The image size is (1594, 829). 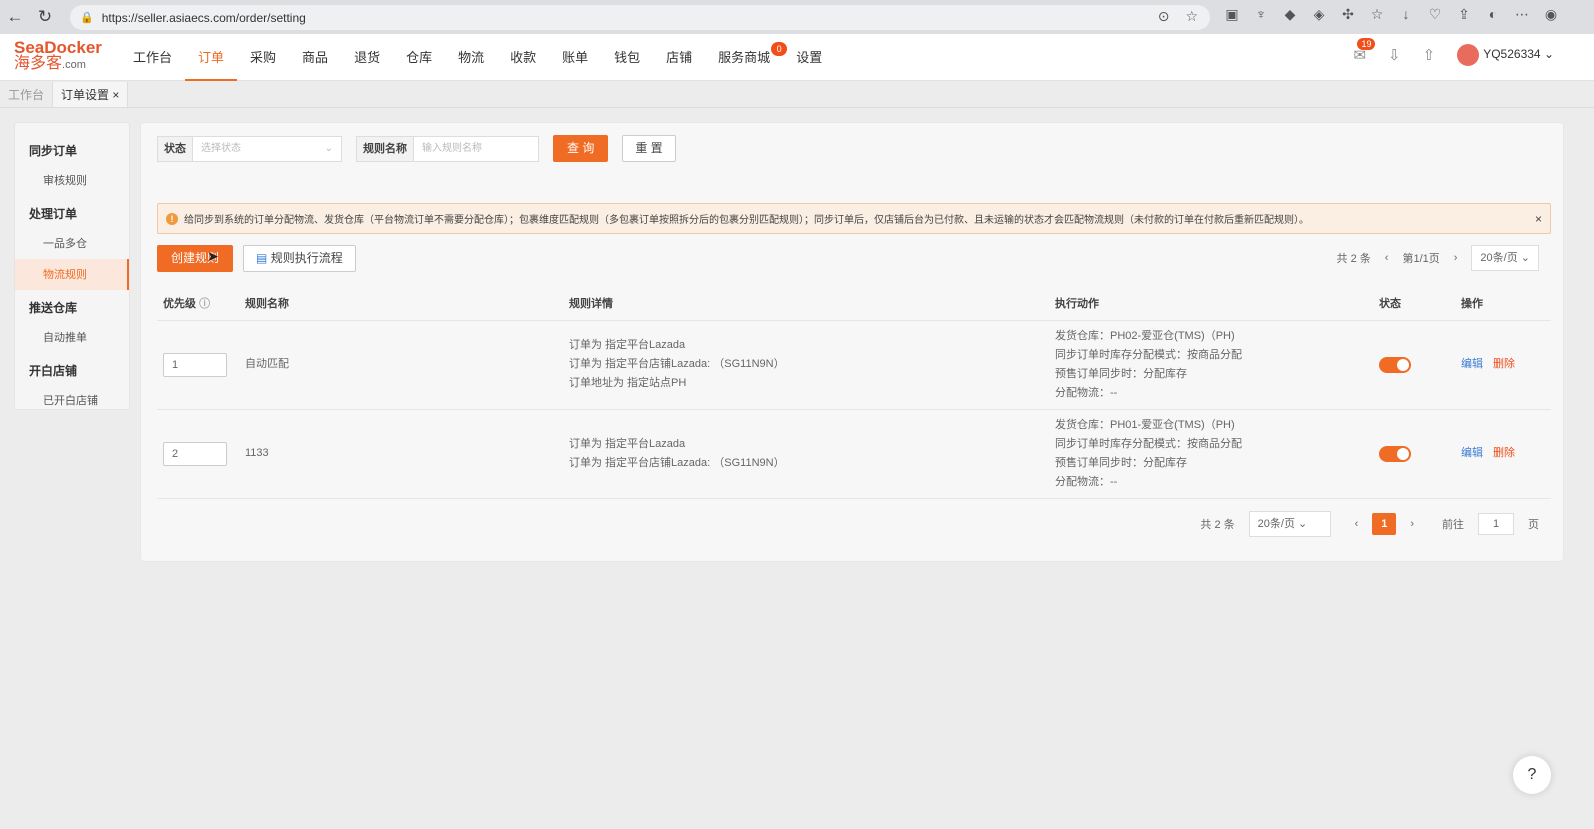 I want to click on rule-name-cell: 1133, so click(x=401, y=454).